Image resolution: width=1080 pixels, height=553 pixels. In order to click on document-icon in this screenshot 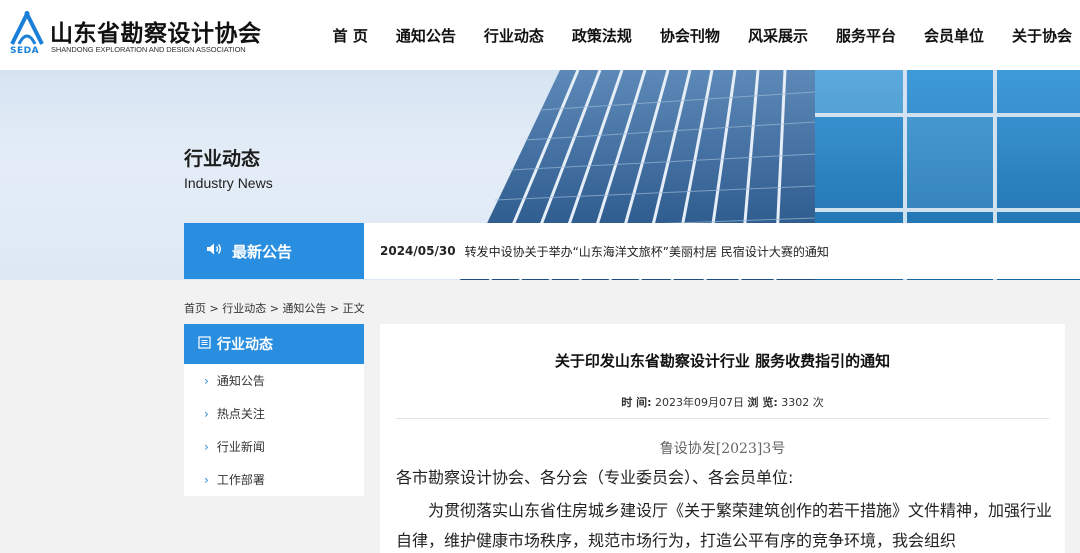, I will do `click(204, 344)`.